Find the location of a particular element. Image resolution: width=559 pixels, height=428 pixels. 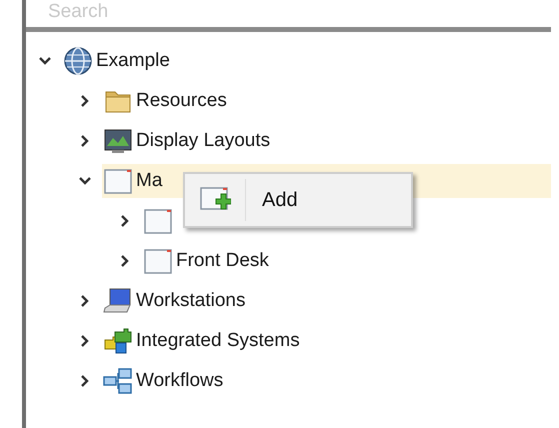

tree-item-label: Ma is located at coordinates (149, 181).